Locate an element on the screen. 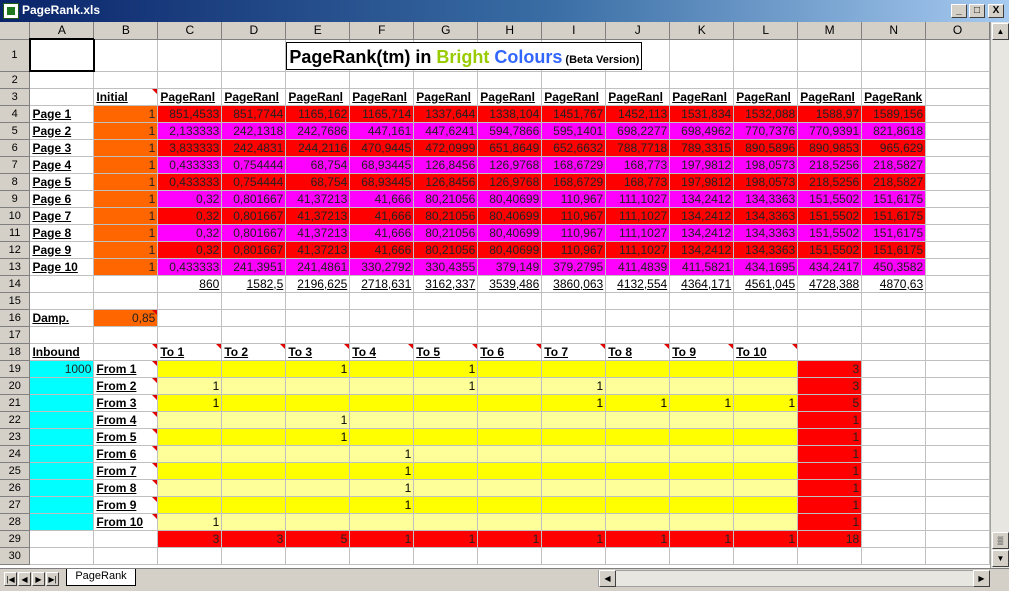 The image size is (1009, 591). column-header: L is located at coordinates (766, 31).